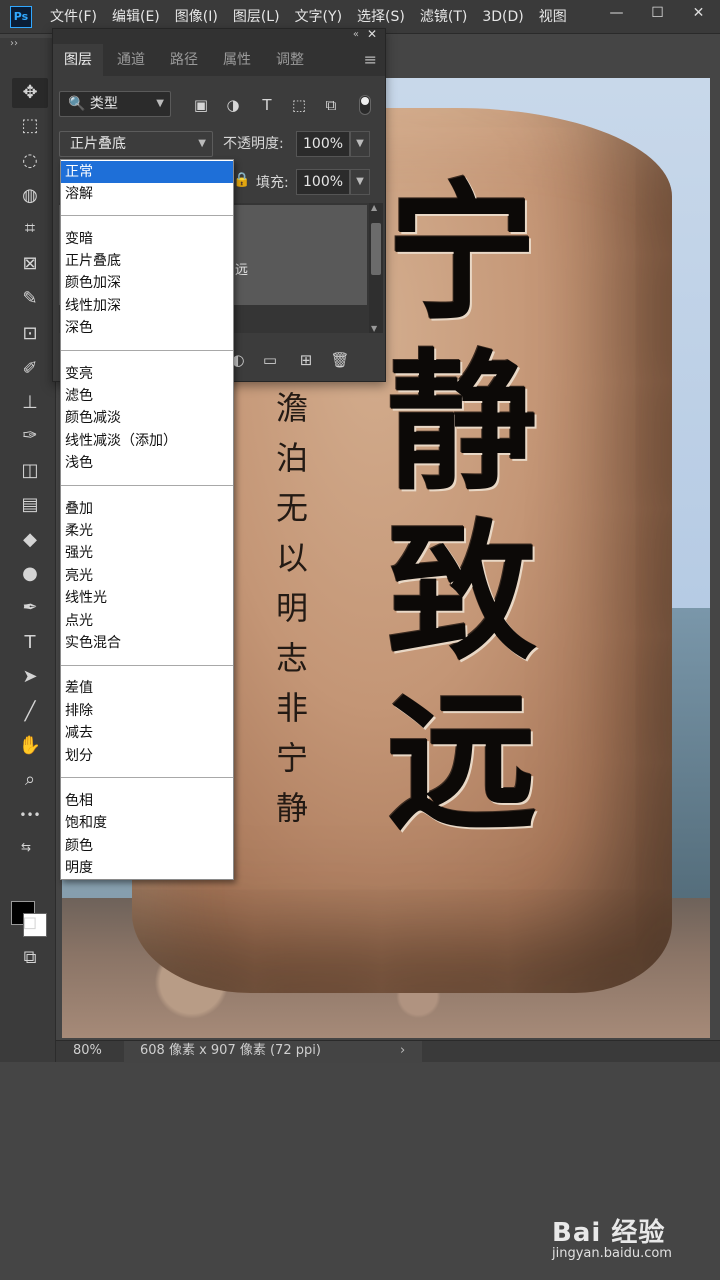 This screenshot has height=1280, width=720. I want to click on menu-3d: 3D(D), so click(502, 17).